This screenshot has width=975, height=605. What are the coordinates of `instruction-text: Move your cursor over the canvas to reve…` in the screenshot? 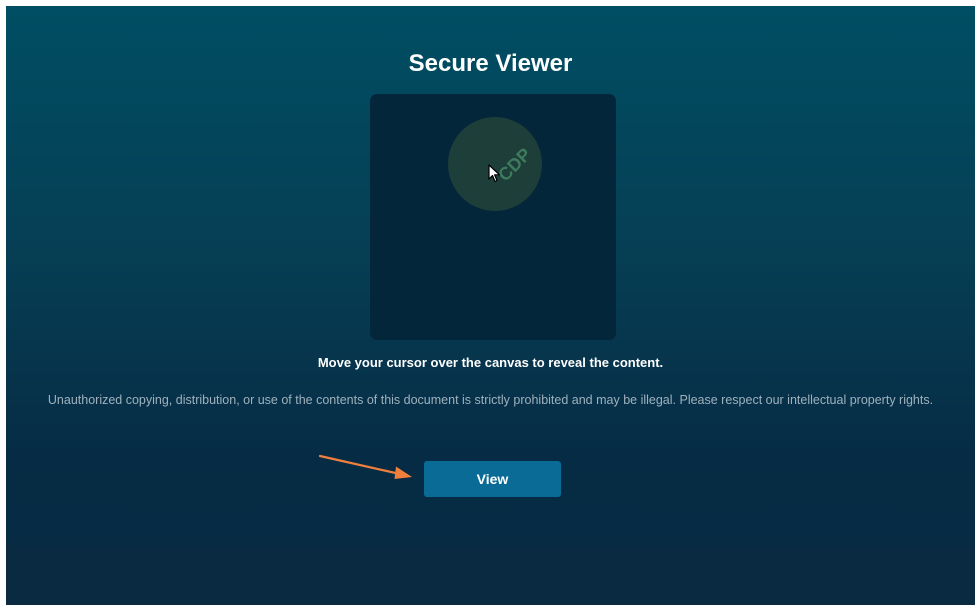 It's located at (490, 362).